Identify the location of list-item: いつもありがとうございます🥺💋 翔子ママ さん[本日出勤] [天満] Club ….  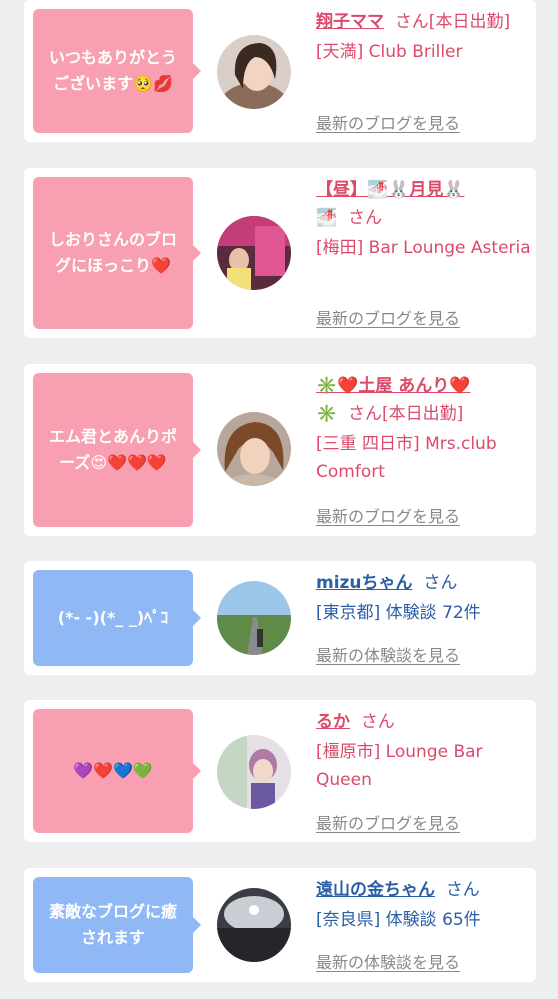
(280, 71).